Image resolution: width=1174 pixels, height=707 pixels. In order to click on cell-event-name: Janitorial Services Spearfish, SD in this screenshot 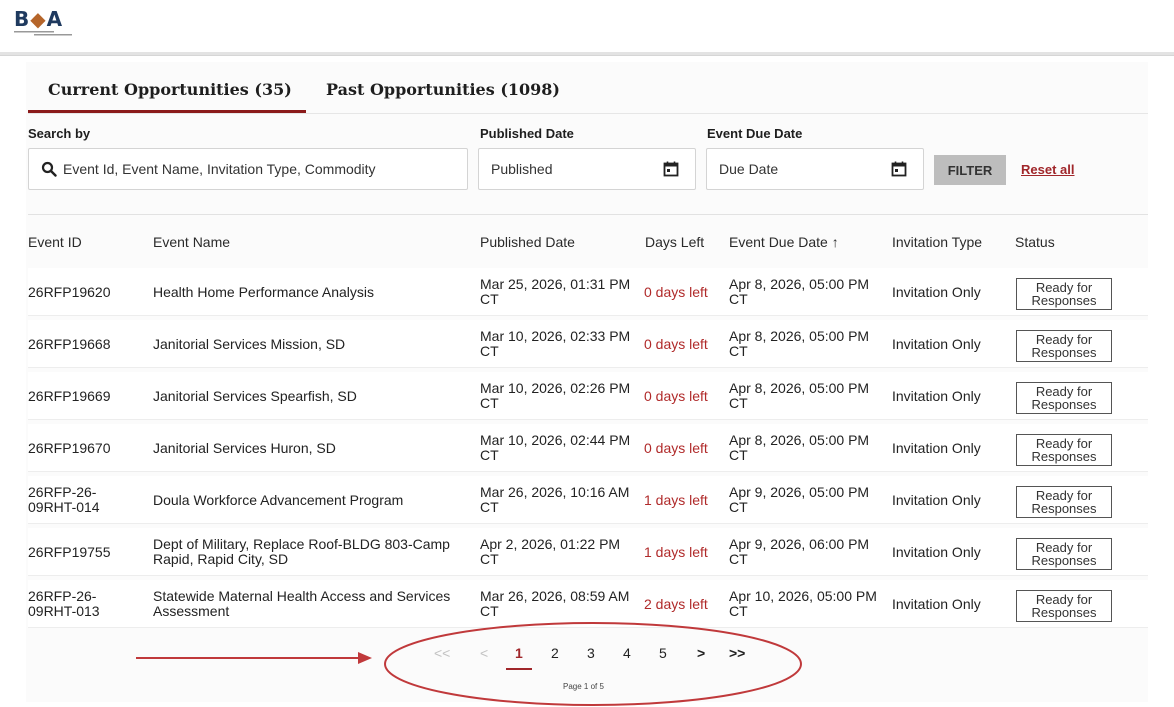, I will do `click(308, 396)`.